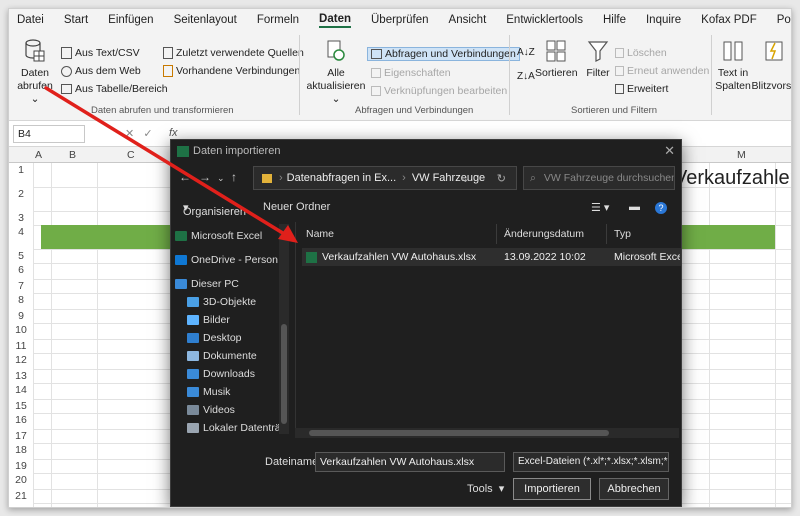  What do you see at coordinates (284, 374) in the screenshot?
I see `nav-scrollbar-thumb` at bounding box center [284, 374].